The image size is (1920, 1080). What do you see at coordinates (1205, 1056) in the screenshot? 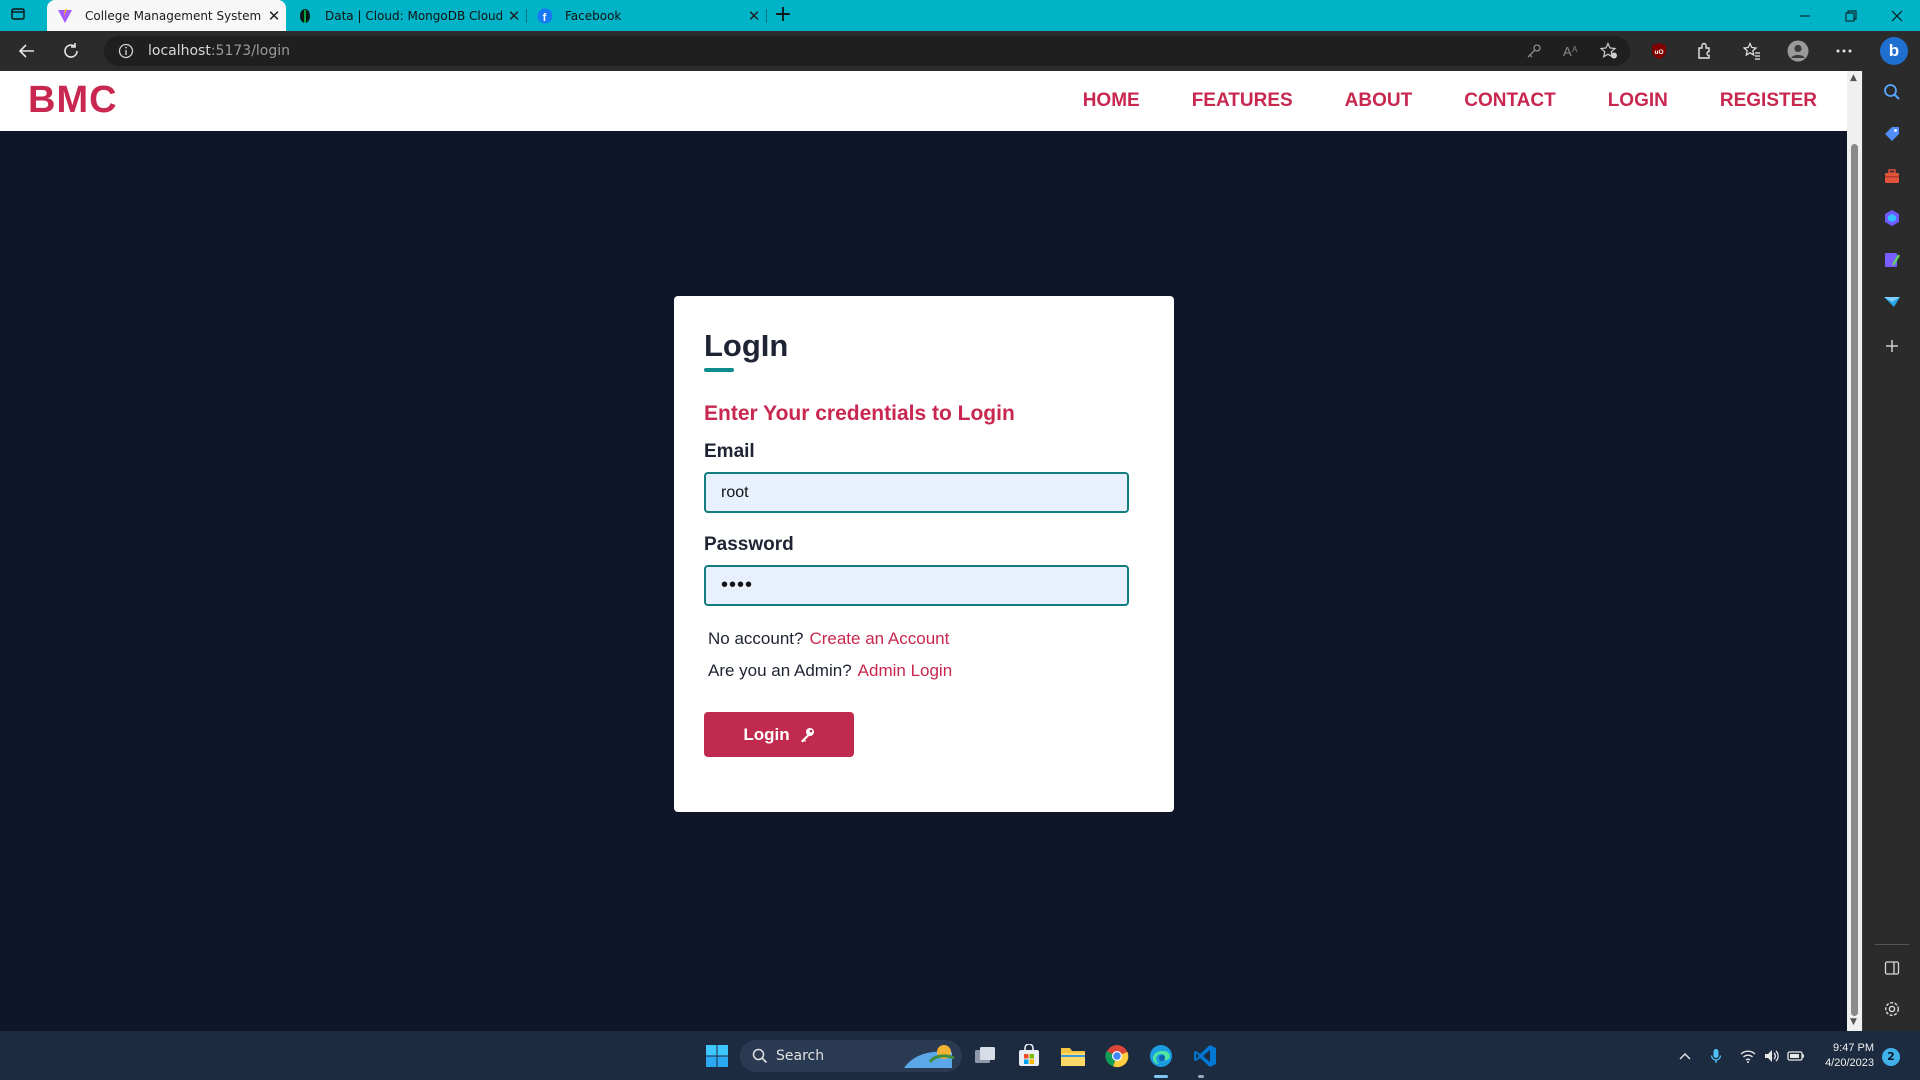
I see `vscode-icon` at bounding box center [1205, 1056].